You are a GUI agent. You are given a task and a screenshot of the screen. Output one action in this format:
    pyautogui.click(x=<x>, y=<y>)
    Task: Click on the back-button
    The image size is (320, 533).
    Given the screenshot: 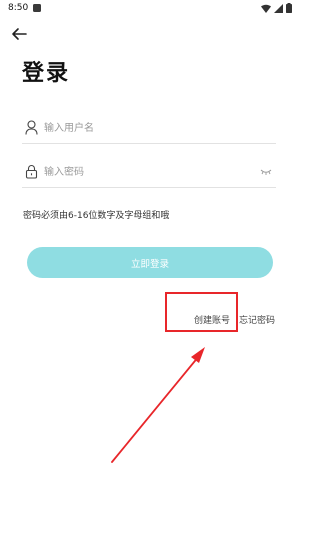 What is the action you would take?
    pyautogui.click(x=19, y=34)
    